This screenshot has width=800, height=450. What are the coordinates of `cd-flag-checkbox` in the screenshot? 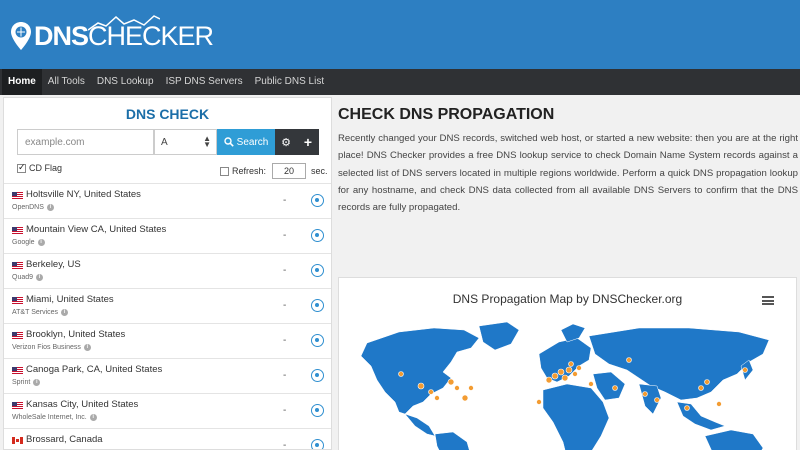 It's located at (21, 167).